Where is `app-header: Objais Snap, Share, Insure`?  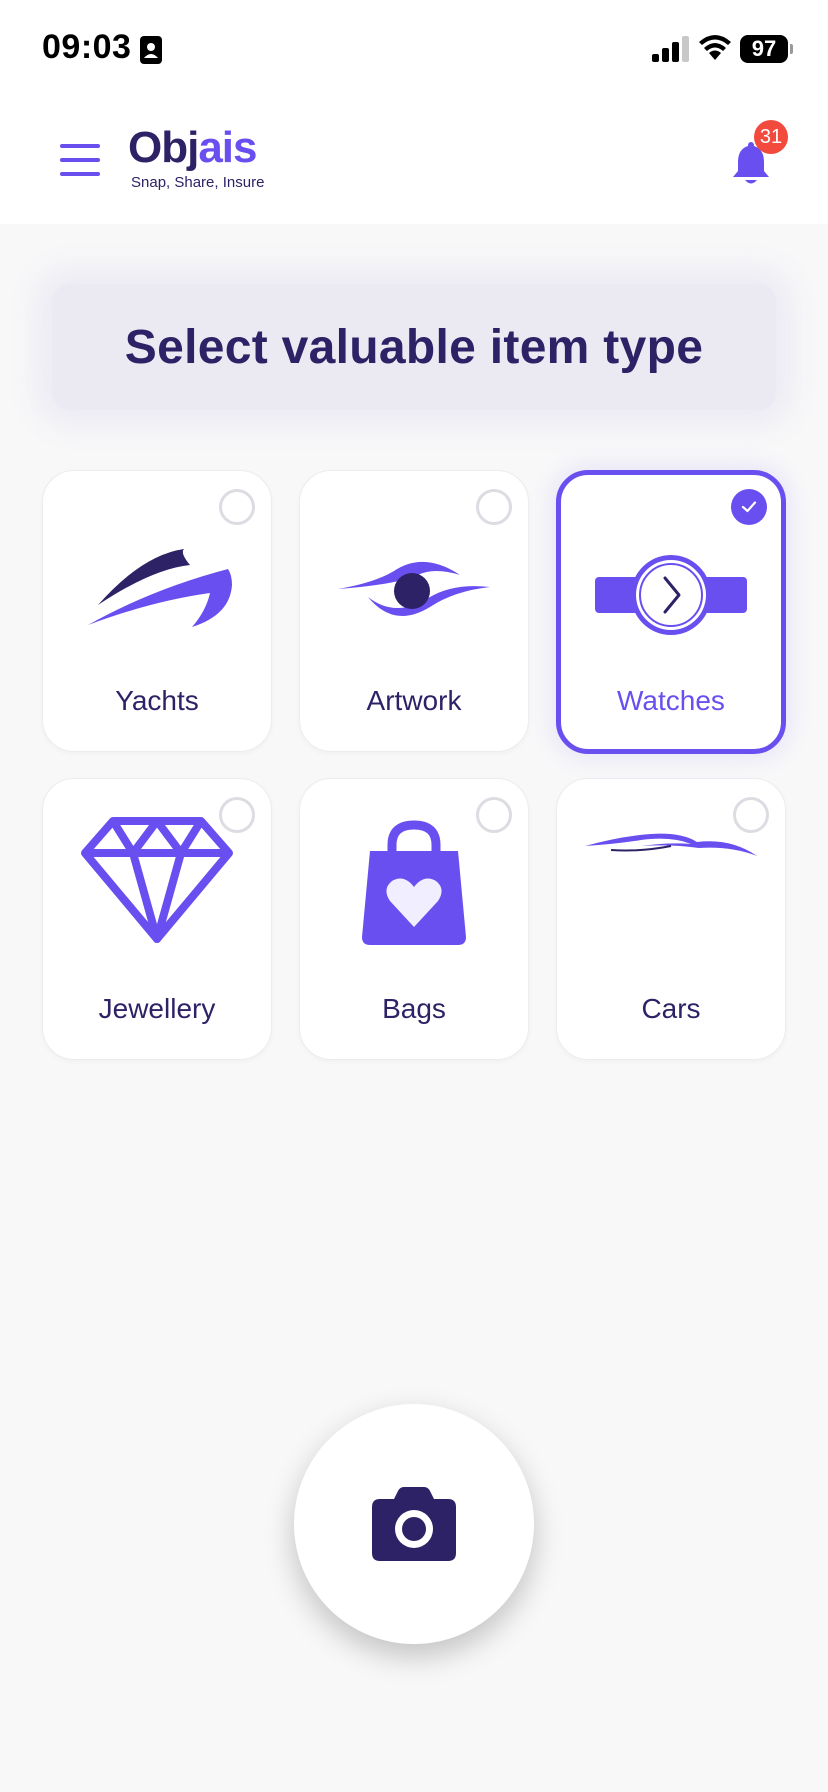 app-header: Objais Snap, Share, Insure is located at coordinates (414, 160).